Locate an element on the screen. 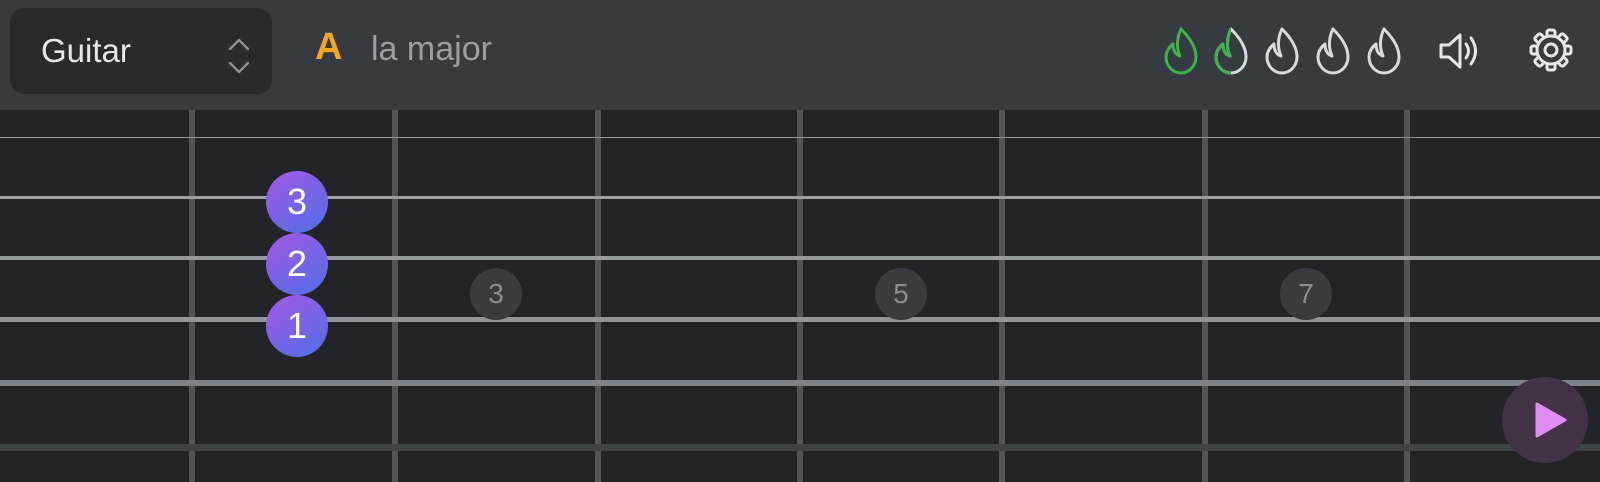  fret-marker: 3 is located at coordinates (496, 294).